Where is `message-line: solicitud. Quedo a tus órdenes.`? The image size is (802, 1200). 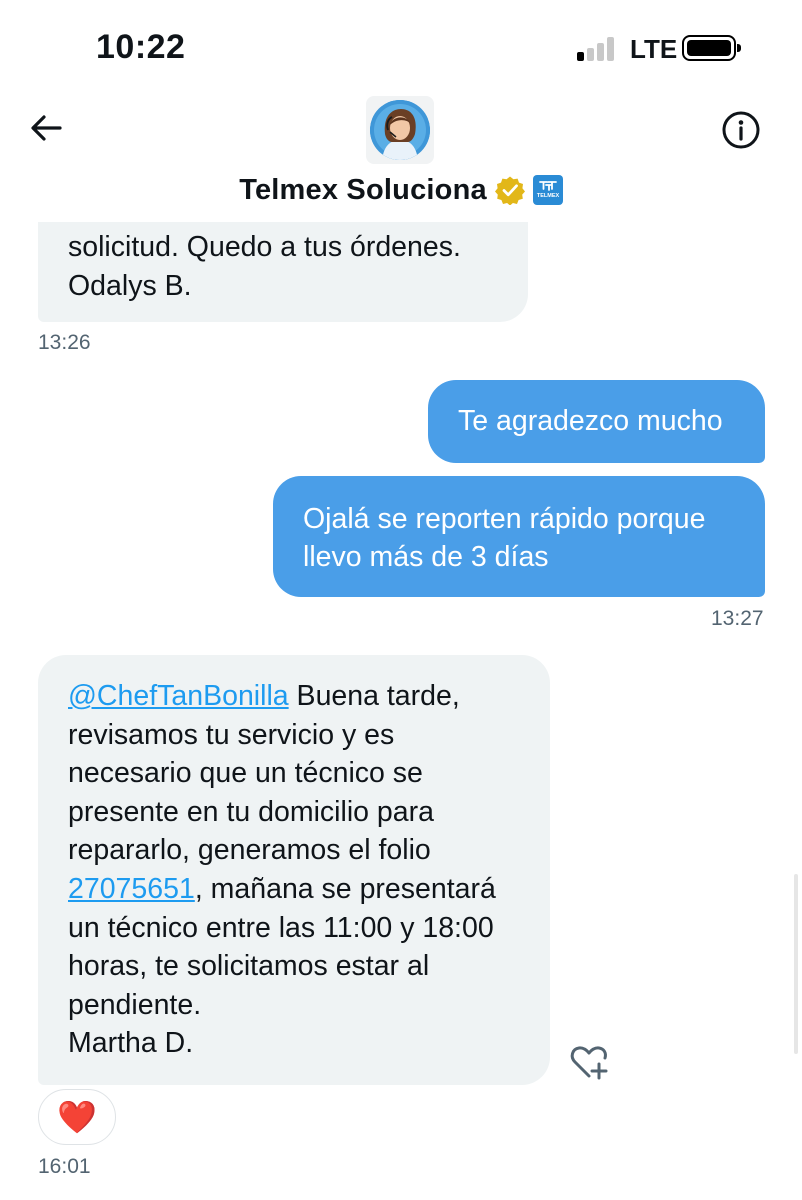
message-line: solicitud. Quedo a tus órdenes. is located at coordinates (264, 247).